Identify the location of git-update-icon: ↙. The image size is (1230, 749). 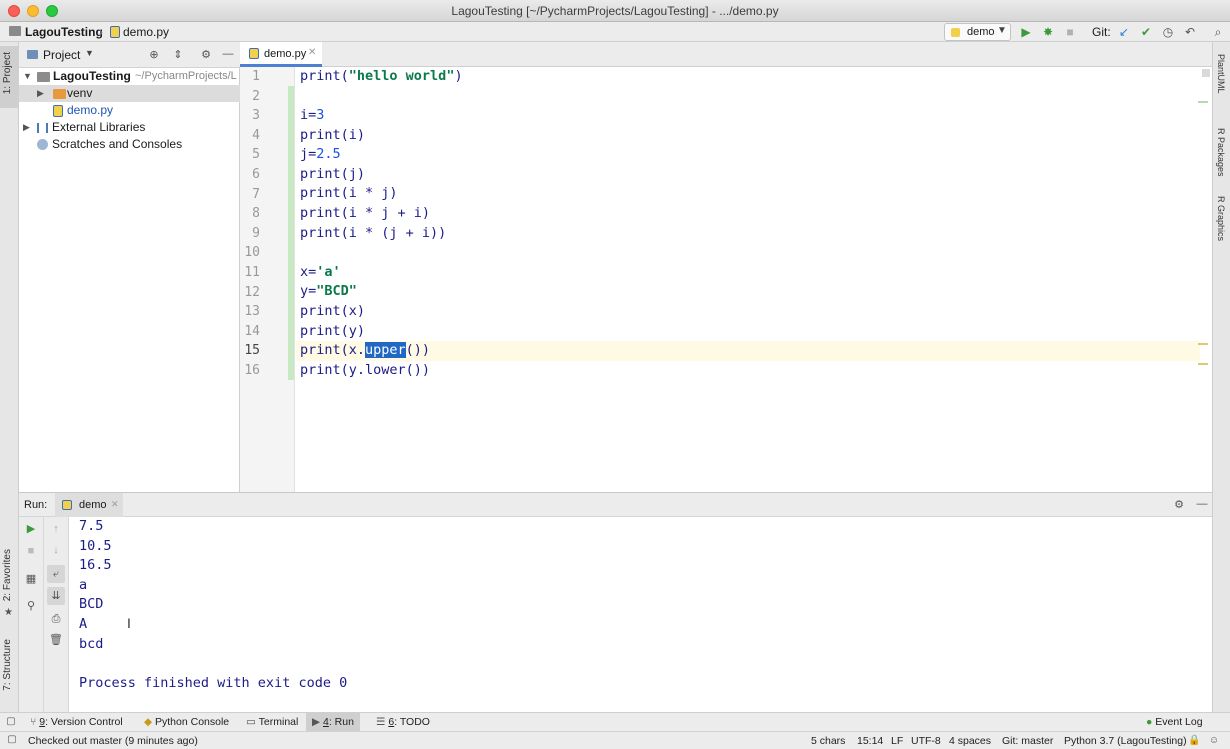
(1124, 32).